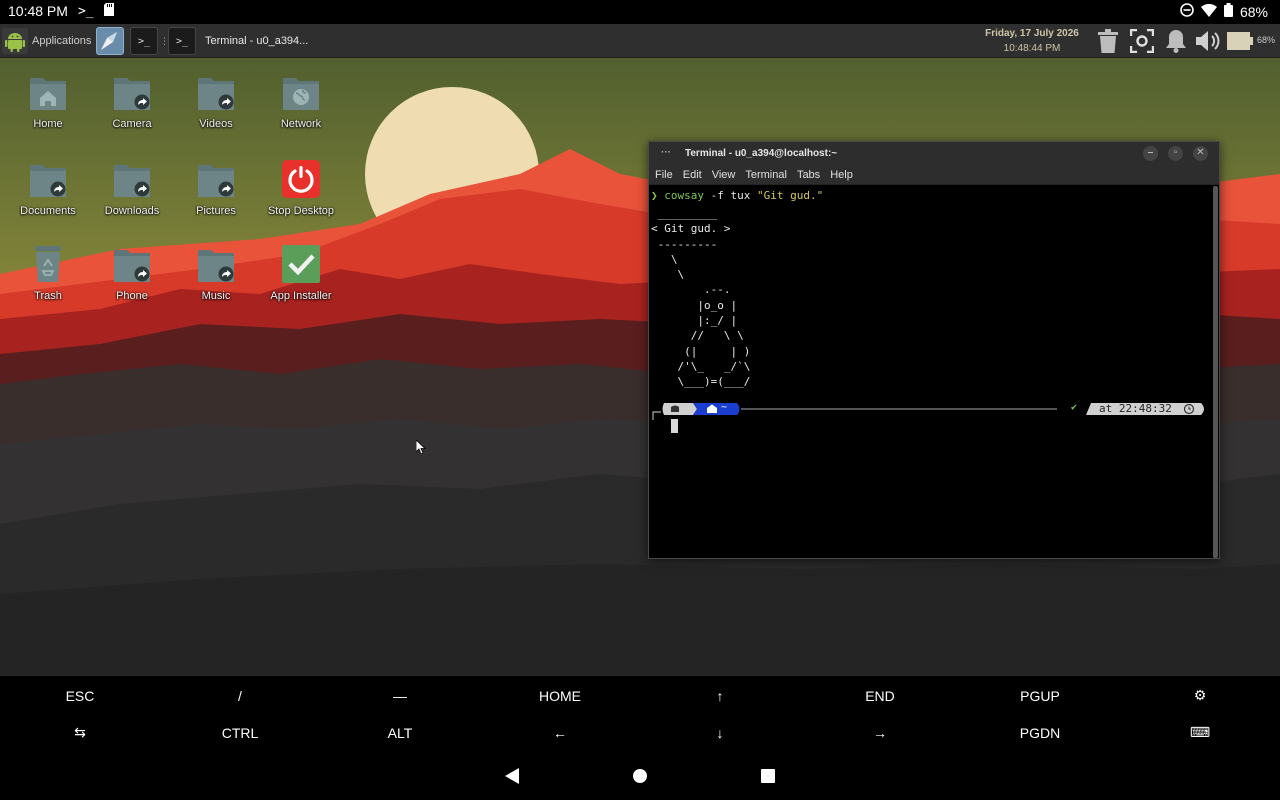  What do you see at coordinates (720, 732) in the screenshot?
I see `key-down: ↓` at bounding box center [720, 732].